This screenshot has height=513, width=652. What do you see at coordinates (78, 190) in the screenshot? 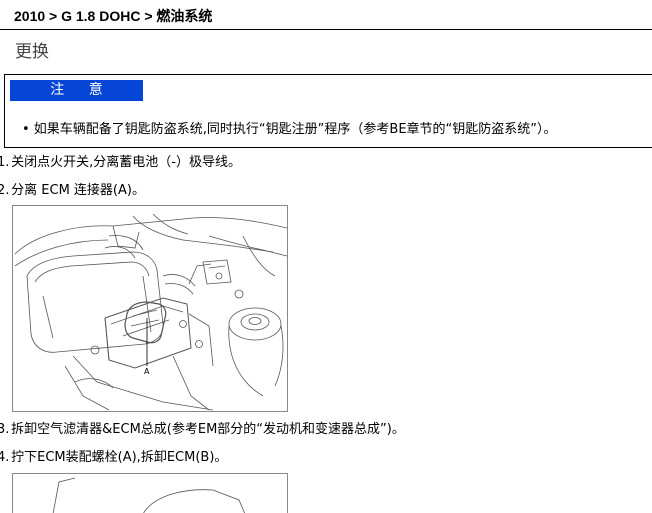
I see `step-text: 分离 ECM 连接器(A)。` at bounding box center [78, 190].